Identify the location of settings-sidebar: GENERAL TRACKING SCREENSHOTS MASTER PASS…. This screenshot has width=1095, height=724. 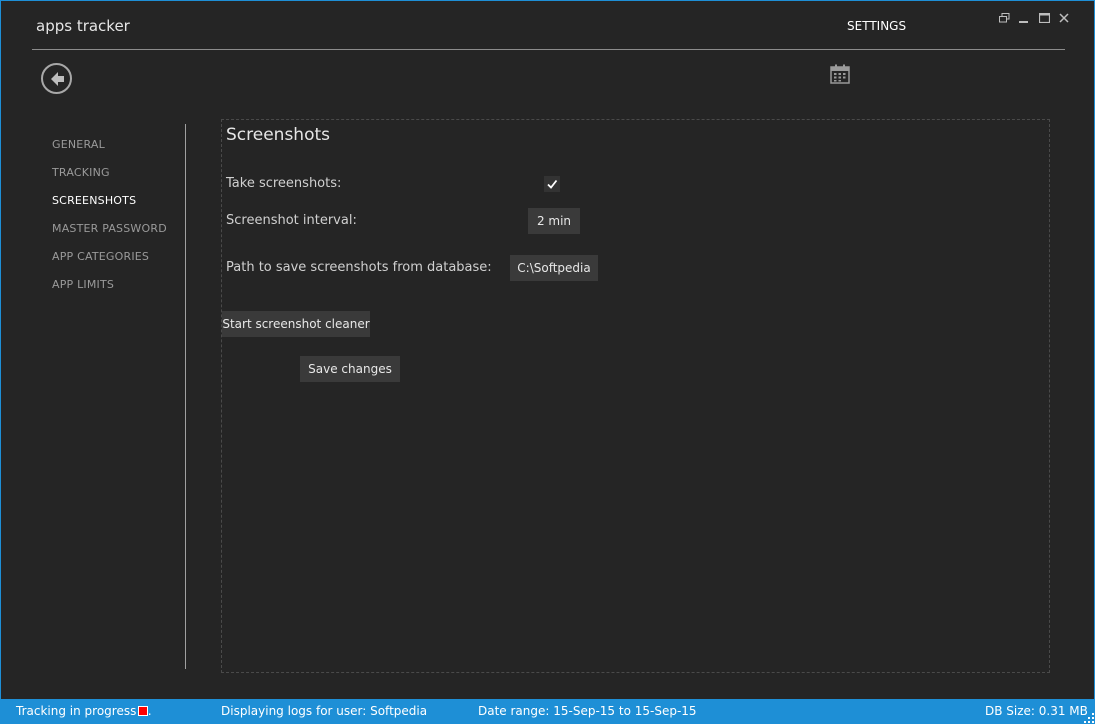
(109, 221).